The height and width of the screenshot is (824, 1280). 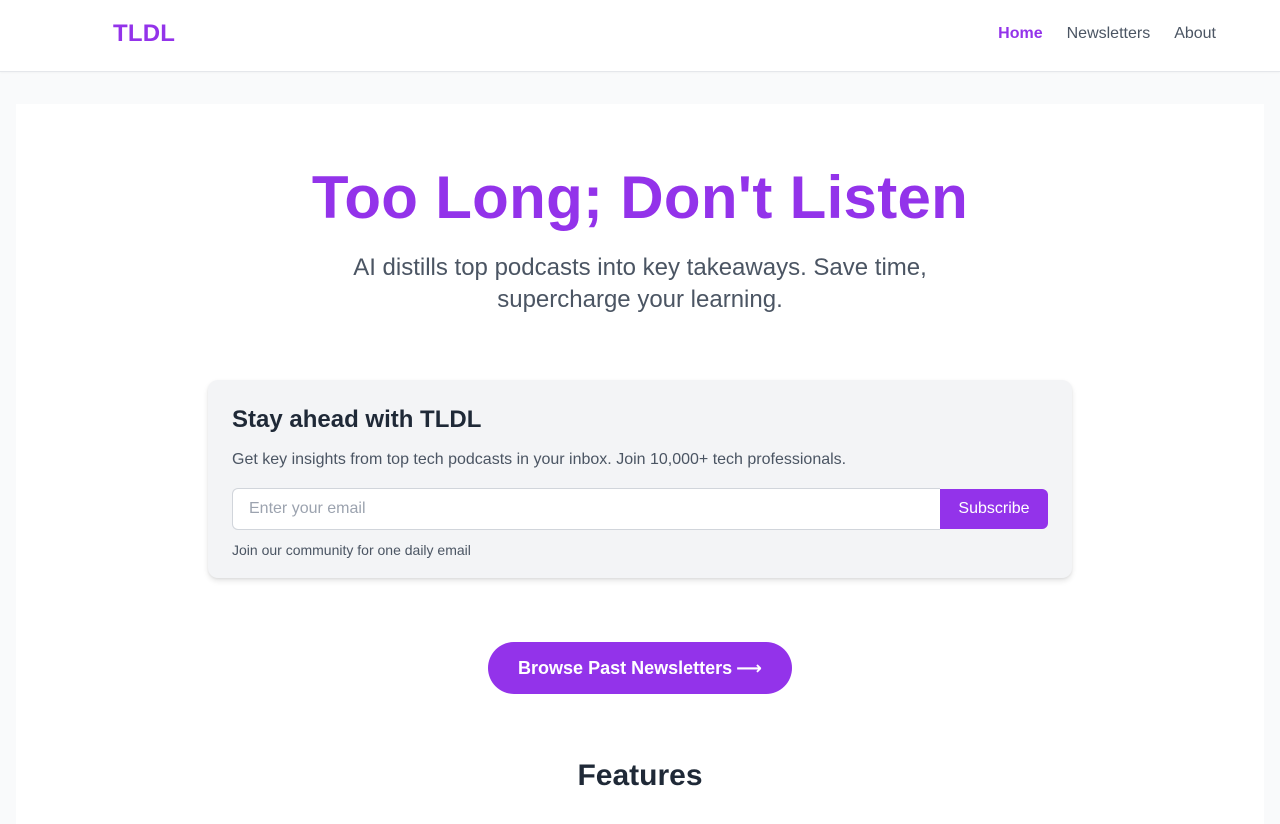 I want to click on arrow-right-icon: ⟶, so click(x=749, y=668).